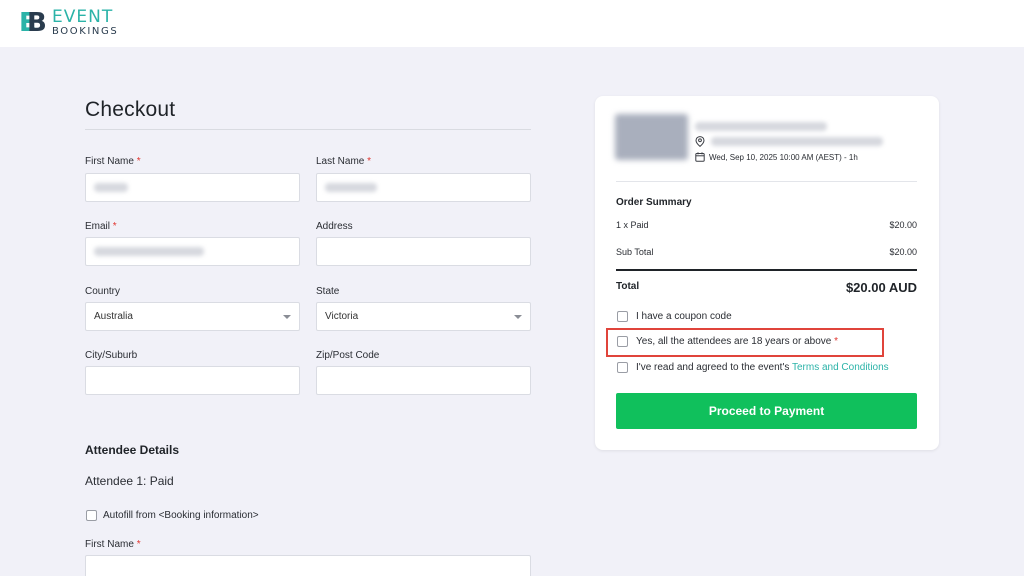  Describe the element at coordinates (342, 316) in the screenshot. I see `state-value: Victoria` at that location.